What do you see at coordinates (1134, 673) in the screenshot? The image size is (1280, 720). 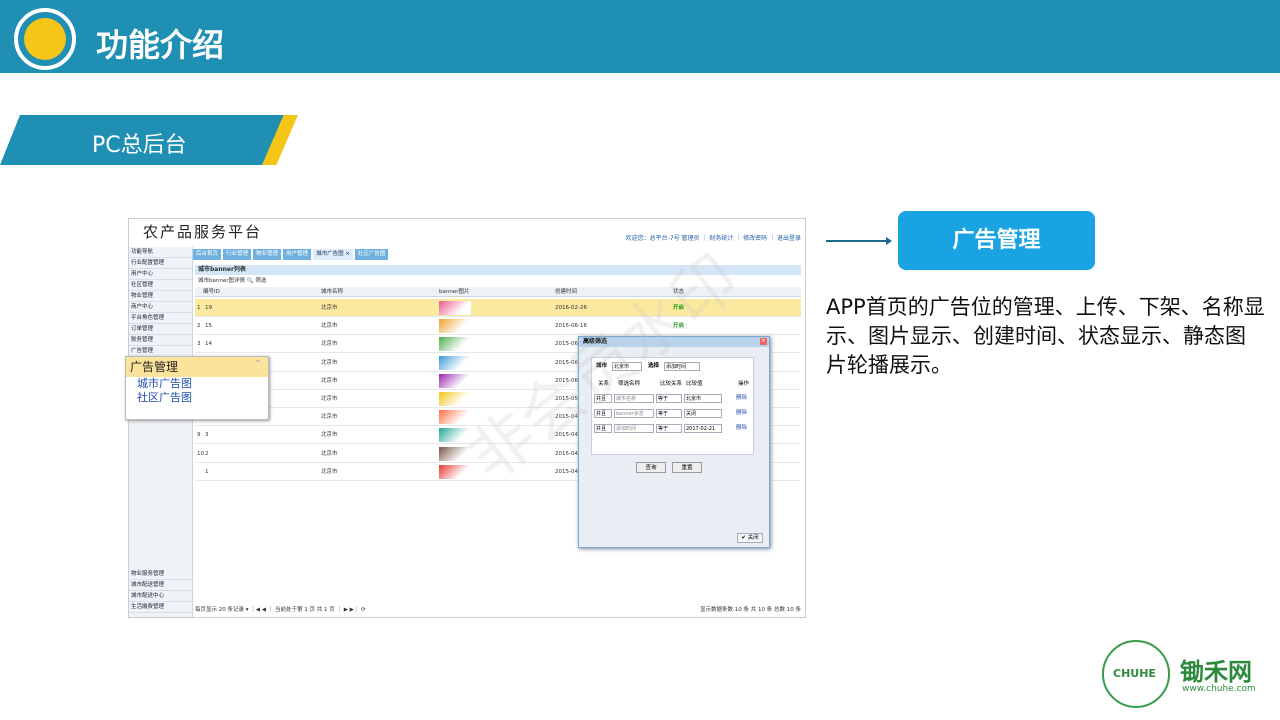 I see `logo-badge: CHUHE` at bounding box center [1134, 673].